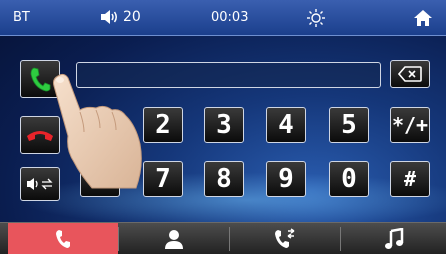 The width and height of the screenshot is (446, 254). I want to click on nav-call-log-tab, so click(285, 238).